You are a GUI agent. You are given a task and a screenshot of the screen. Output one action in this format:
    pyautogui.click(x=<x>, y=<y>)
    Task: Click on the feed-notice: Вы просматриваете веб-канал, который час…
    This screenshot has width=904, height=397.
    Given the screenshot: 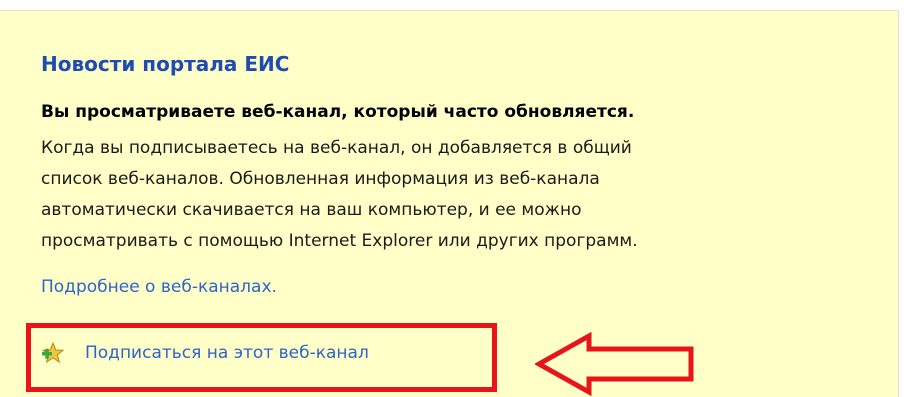 What is the action you would take?
    pyautogui.click(x=338, y=112)
    